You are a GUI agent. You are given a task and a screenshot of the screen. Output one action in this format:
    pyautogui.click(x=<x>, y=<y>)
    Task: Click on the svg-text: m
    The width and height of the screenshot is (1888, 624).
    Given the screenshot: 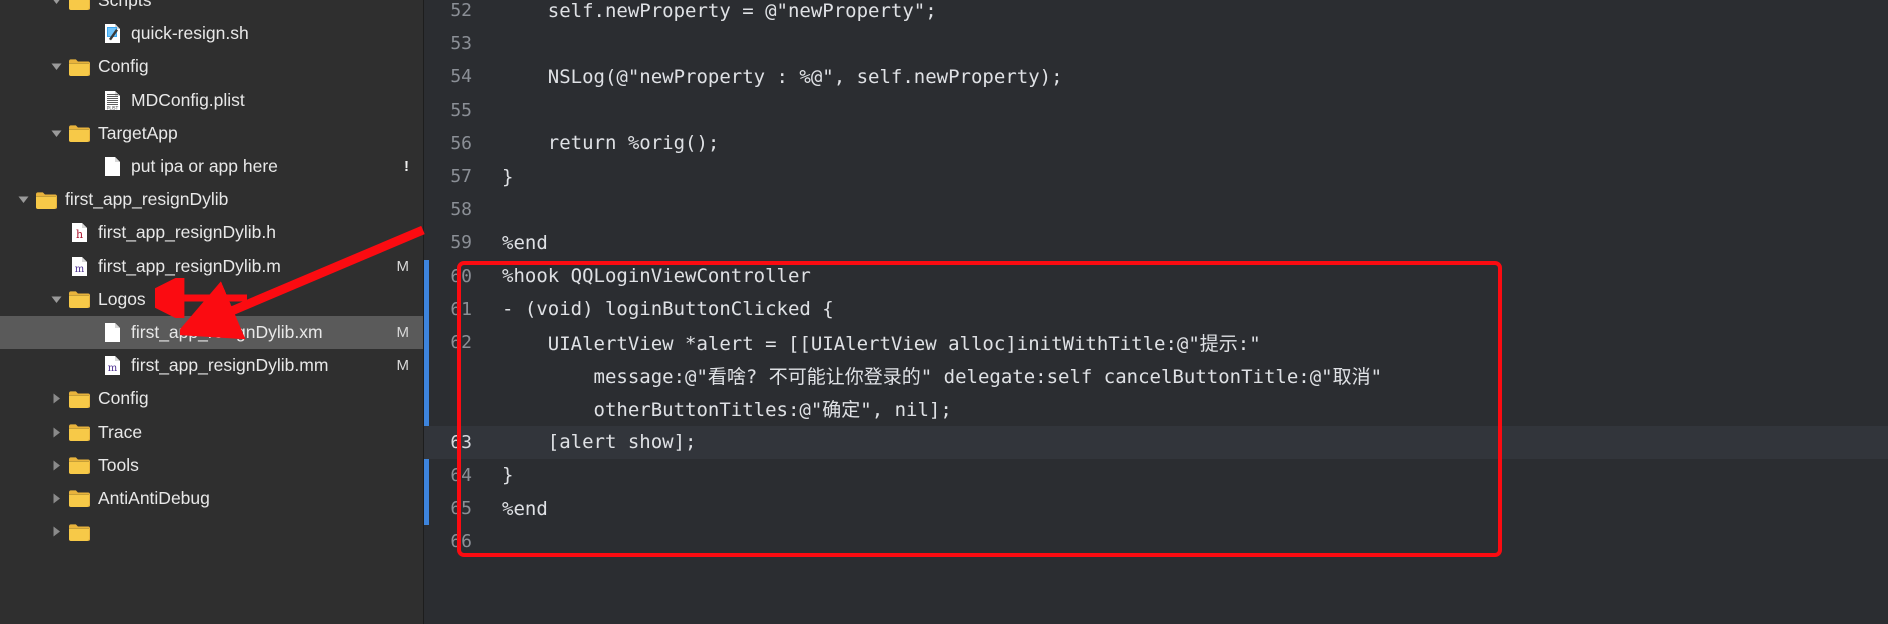 What is the action you would take?
    pyautogui.click(x=112, y=368)
    